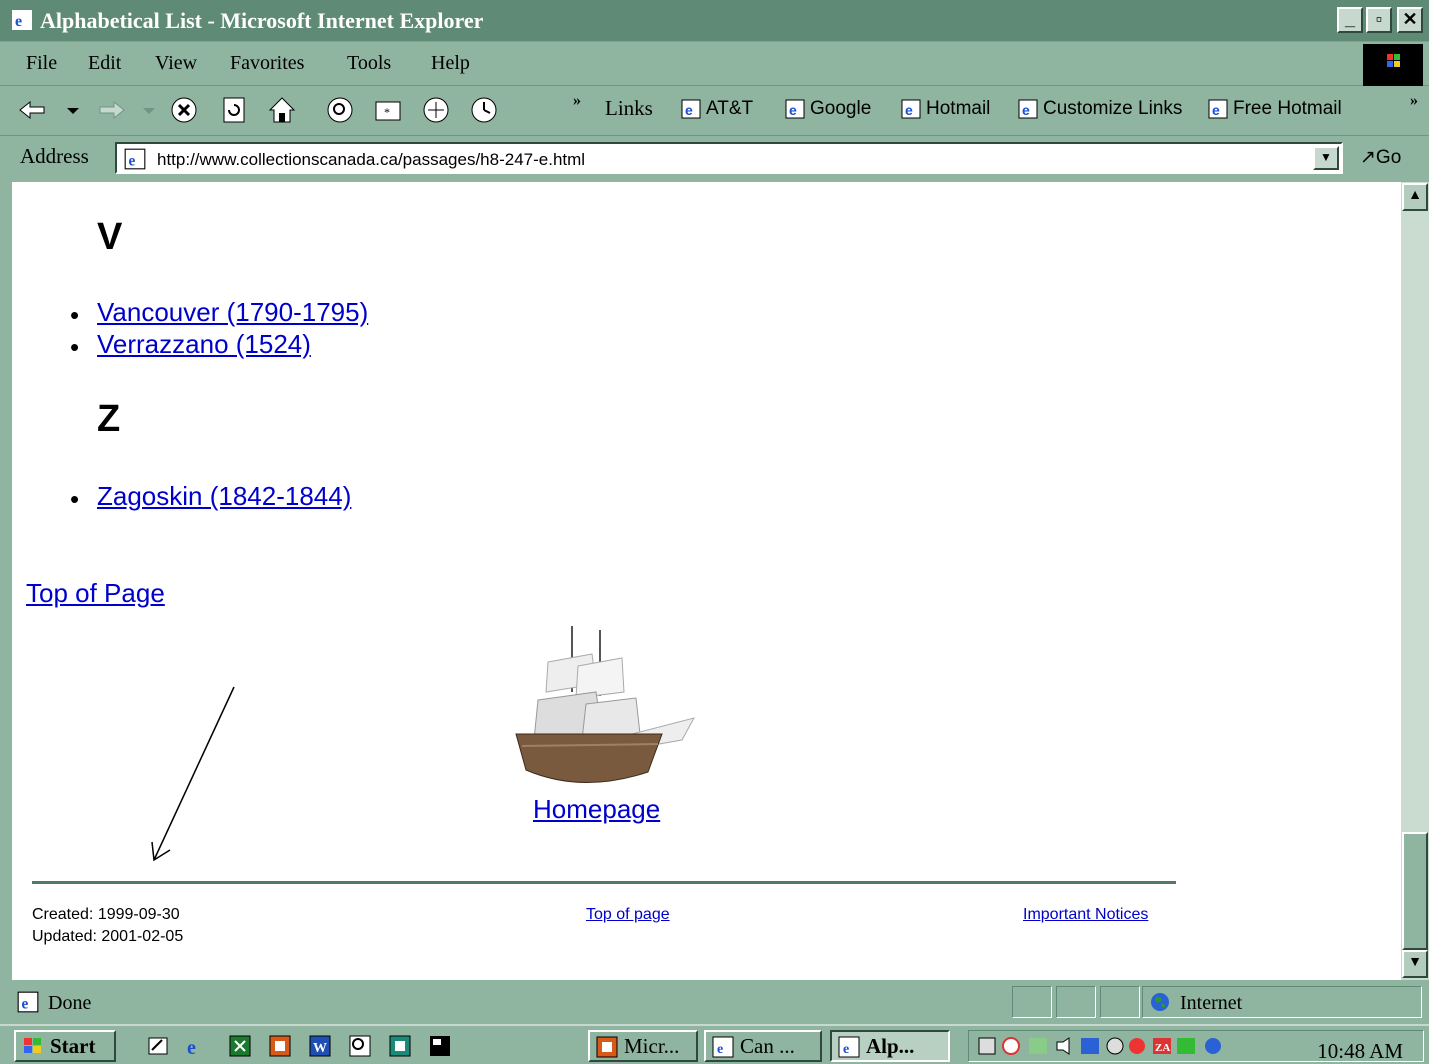  What do you see at coordinates (436, 110) in the screenshot?
I see `media-icon` at bounding box center [436, 110].